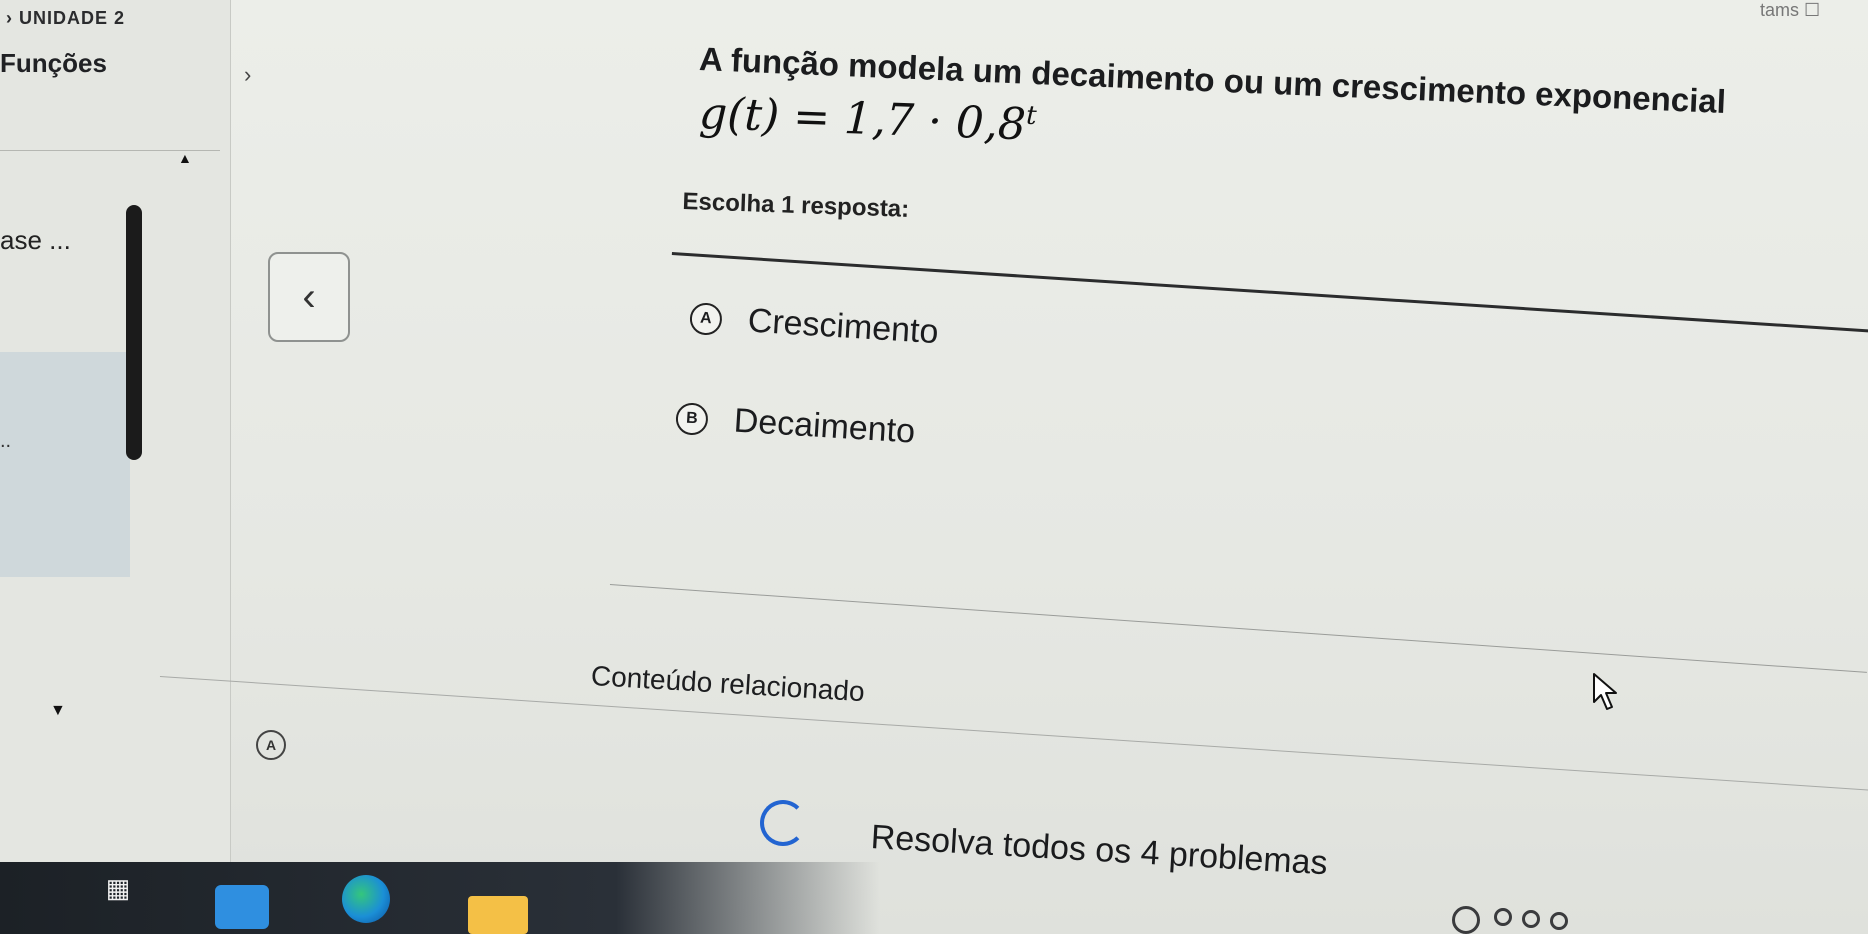  What do you see at coordinates (1031, 116) in the screenshot?
I see `formula-exponent: t` at bounding box center [1031, 116].